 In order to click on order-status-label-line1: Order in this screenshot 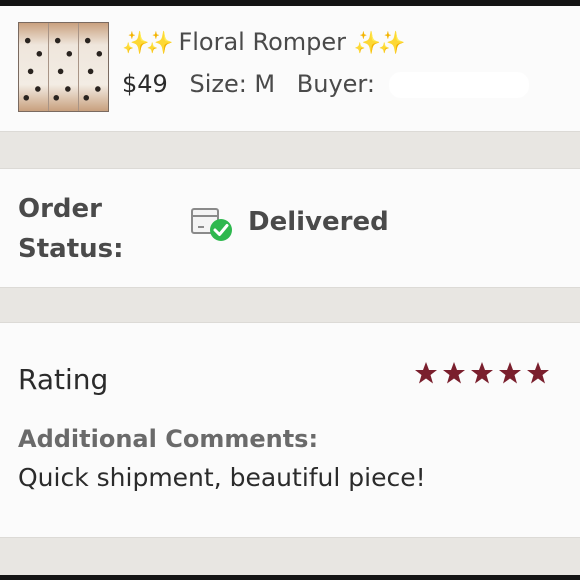, I will do `click(60, 209)`.